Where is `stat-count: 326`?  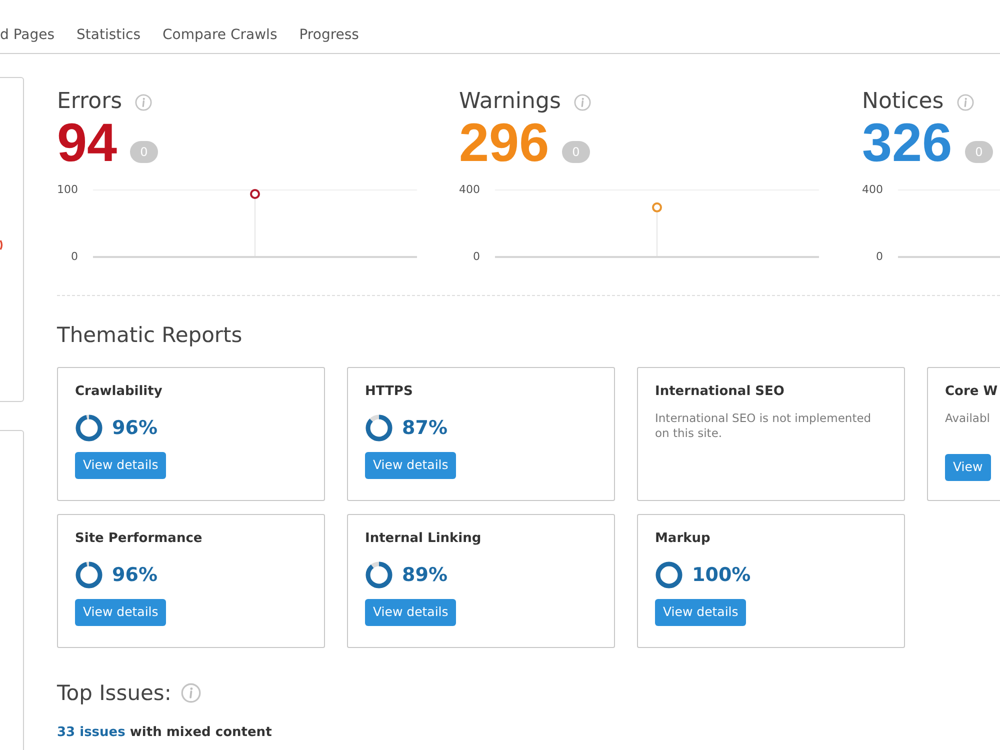 stat-count: 326 is located at coordinates (907, 143).